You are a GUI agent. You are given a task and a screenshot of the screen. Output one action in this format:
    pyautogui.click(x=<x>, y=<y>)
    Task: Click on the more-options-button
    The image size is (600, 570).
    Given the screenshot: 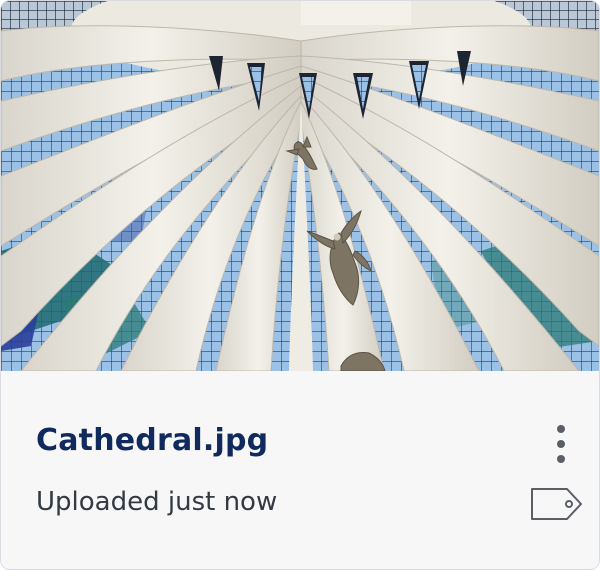 What is the action you would take?
    pyautogui.click(x=561, y=444)
    